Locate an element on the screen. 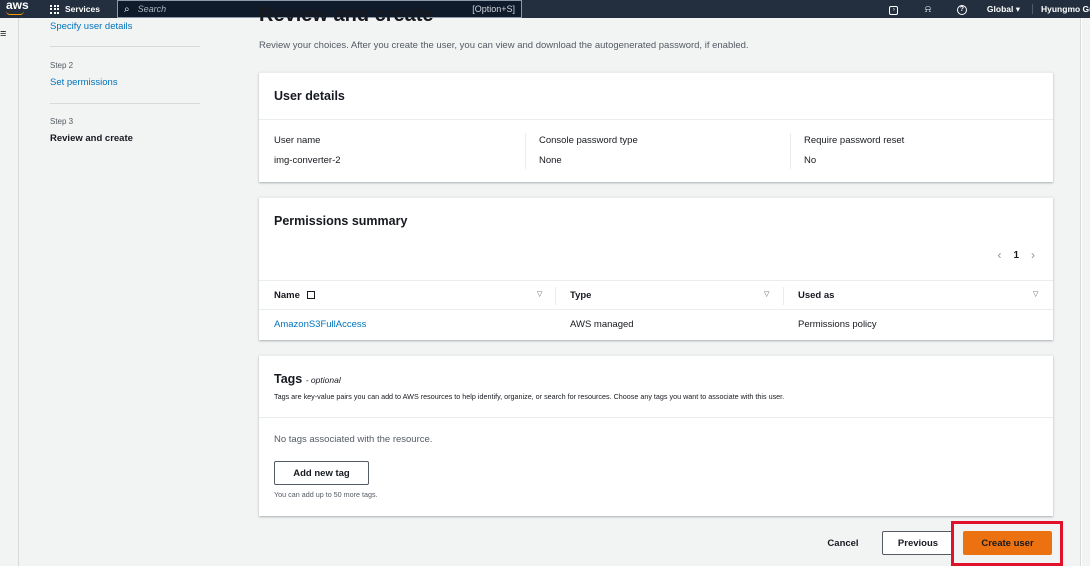 The height and width of the screenshot is (566, 1090). pagination: ‹ 1 › is located at coordinates (1016, 255).